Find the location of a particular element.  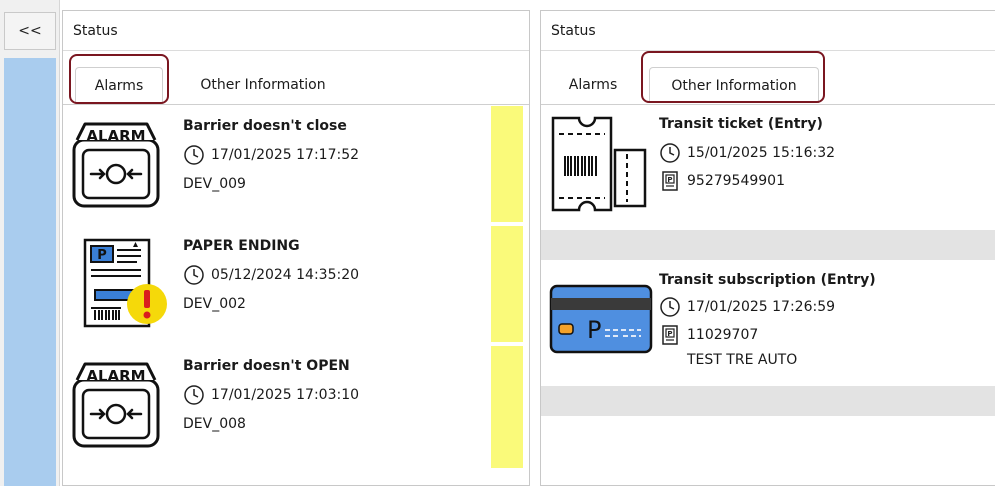

item-datetime: 17/01/2025 17:26:59 is located at coordinates (761, 307).